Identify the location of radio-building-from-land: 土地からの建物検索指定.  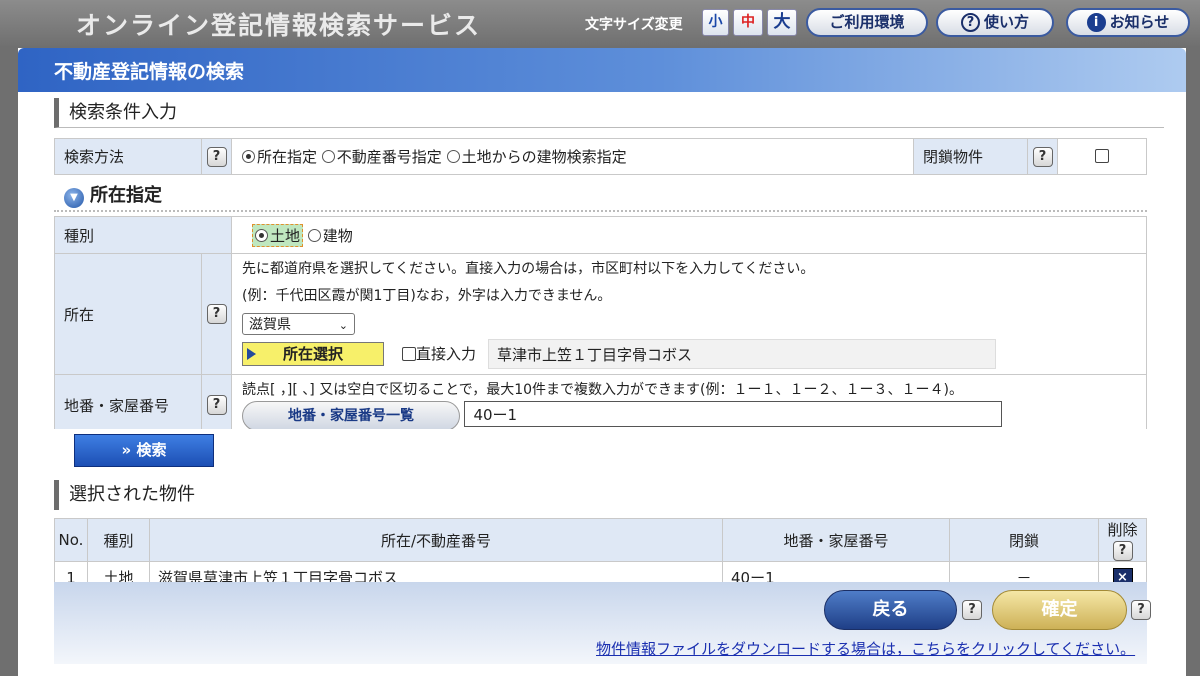
(536, 157).